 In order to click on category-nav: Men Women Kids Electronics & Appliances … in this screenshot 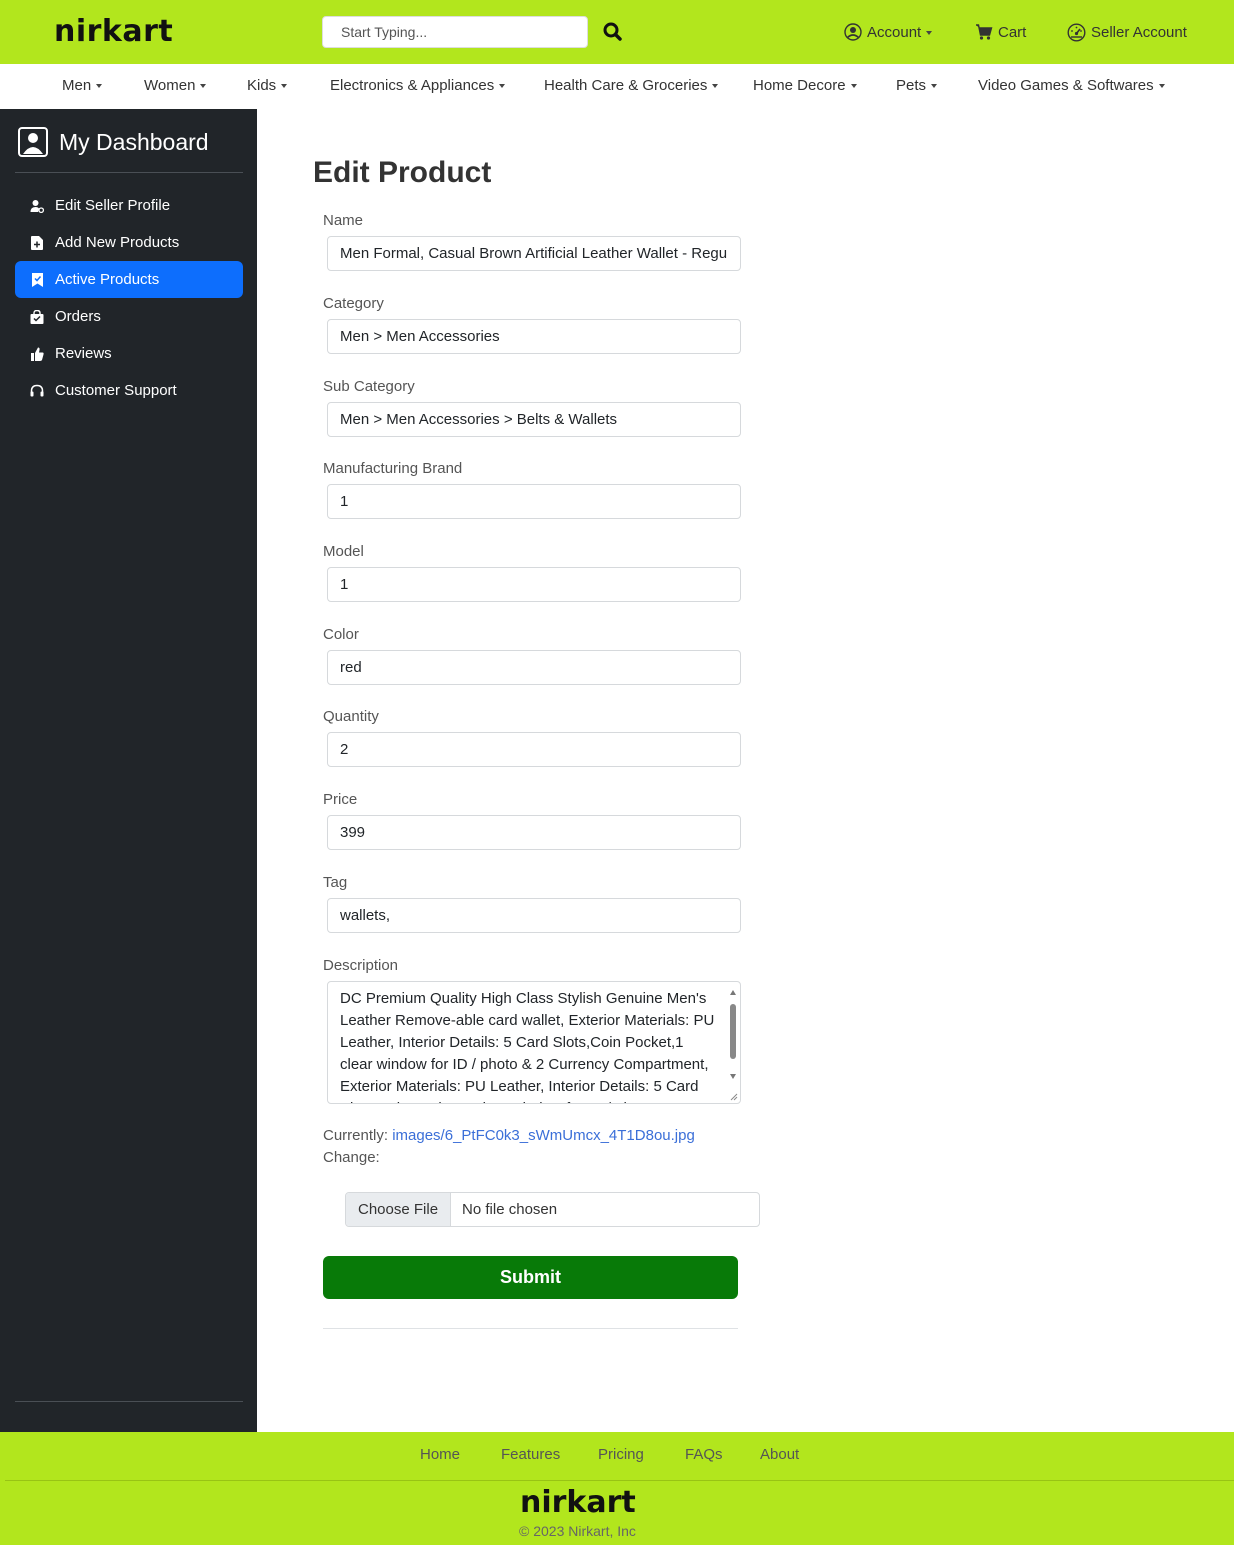, I will do `click(617, 86)`.